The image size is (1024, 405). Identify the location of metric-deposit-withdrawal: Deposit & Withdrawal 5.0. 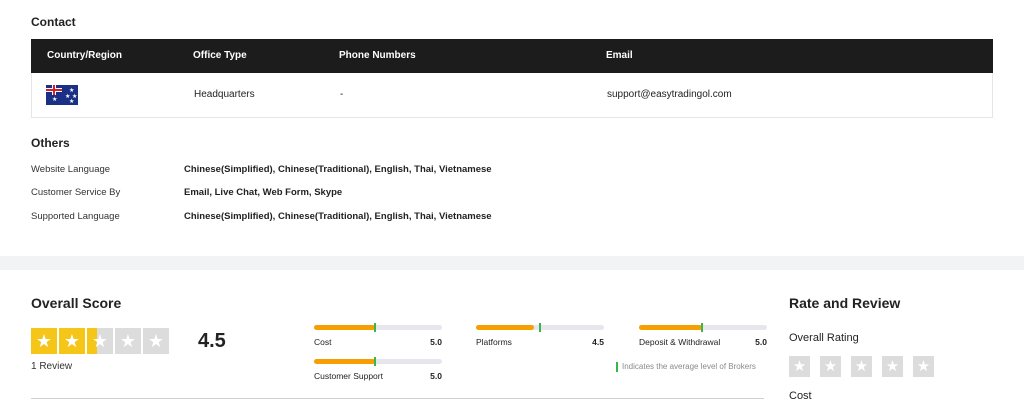
(703, 335).